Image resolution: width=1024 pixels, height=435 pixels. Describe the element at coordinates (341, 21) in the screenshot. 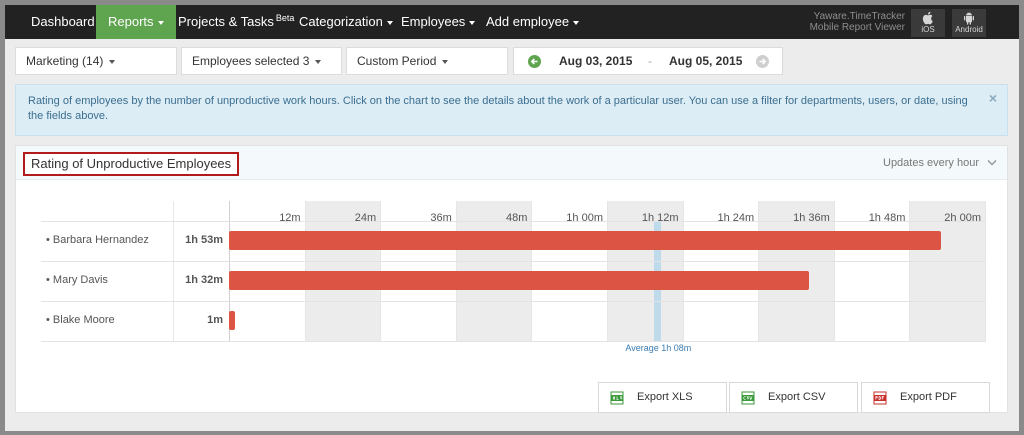

I see `nav-categorization-label: Categorization` at that location.